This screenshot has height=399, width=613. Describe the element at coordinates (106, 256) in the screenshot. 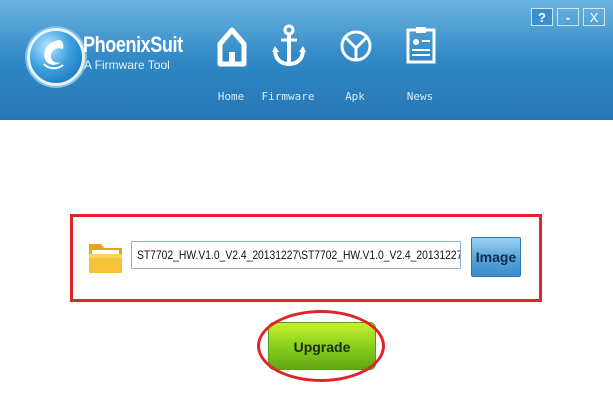

I see `folder-icon` at that location.